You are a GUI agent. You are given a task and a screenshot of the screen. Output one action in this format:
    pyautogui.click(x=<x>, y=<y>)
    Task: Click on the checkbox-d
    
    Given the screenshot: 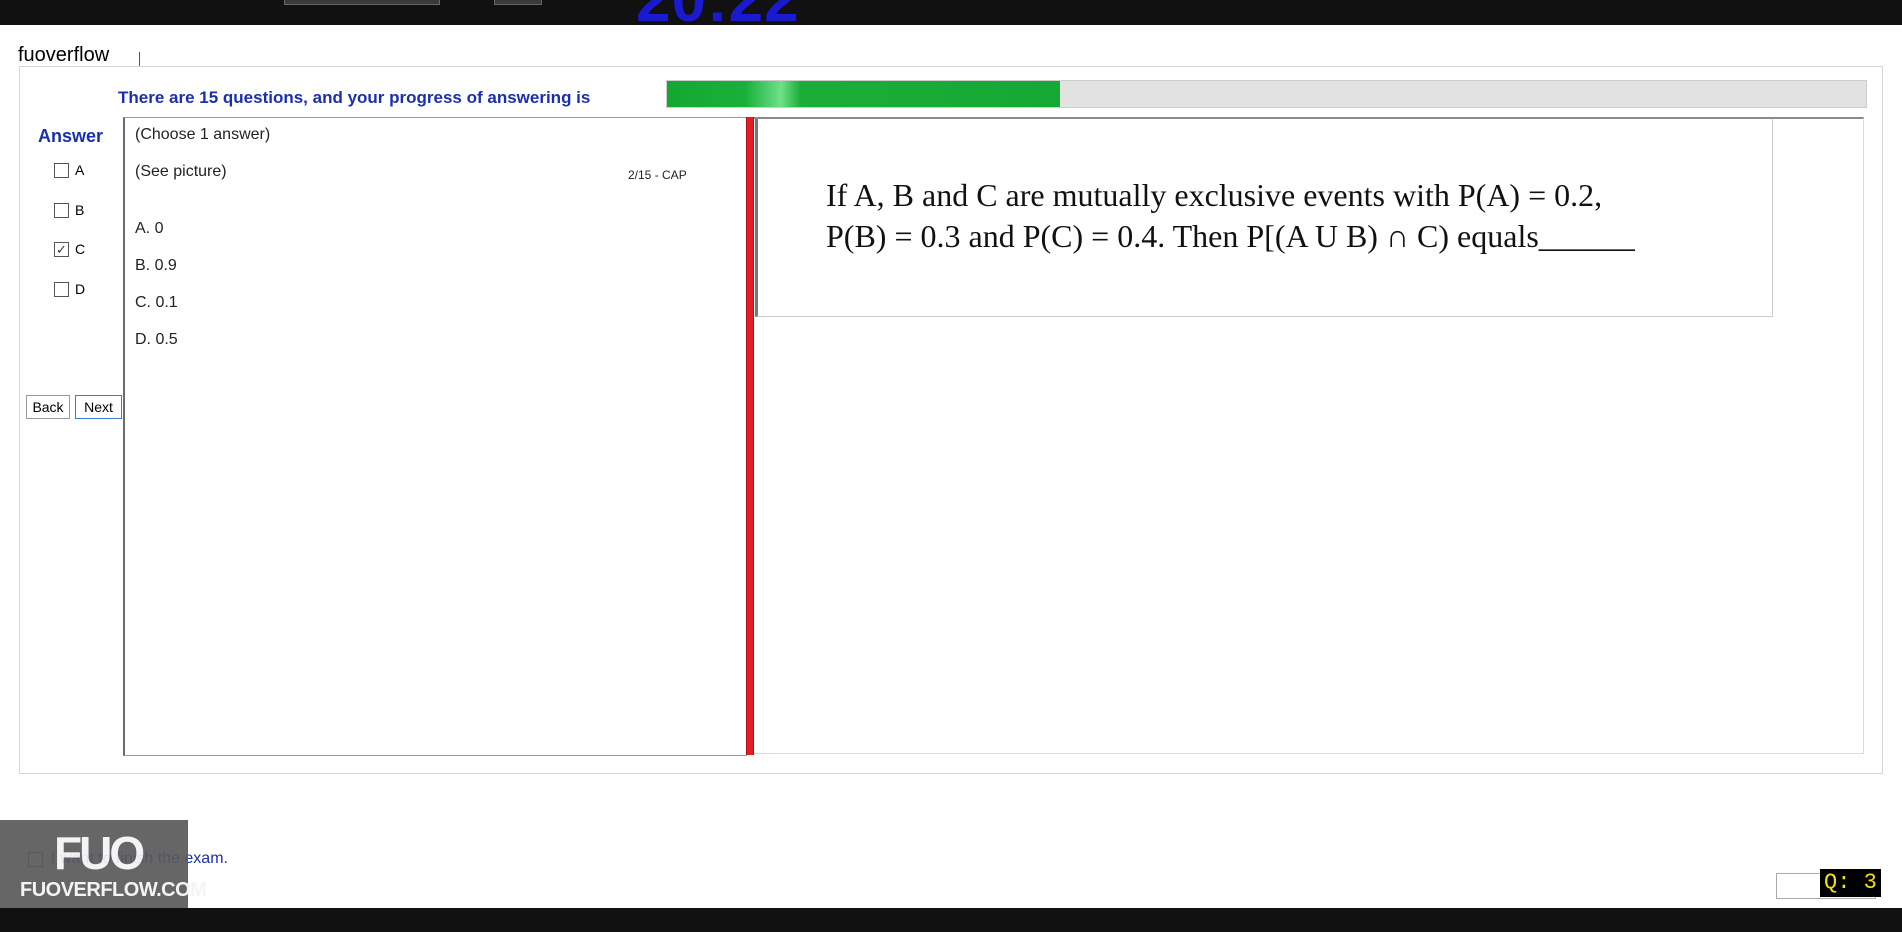 What is the action you would take?
    pyautogui.click(x=61, y=289)
    